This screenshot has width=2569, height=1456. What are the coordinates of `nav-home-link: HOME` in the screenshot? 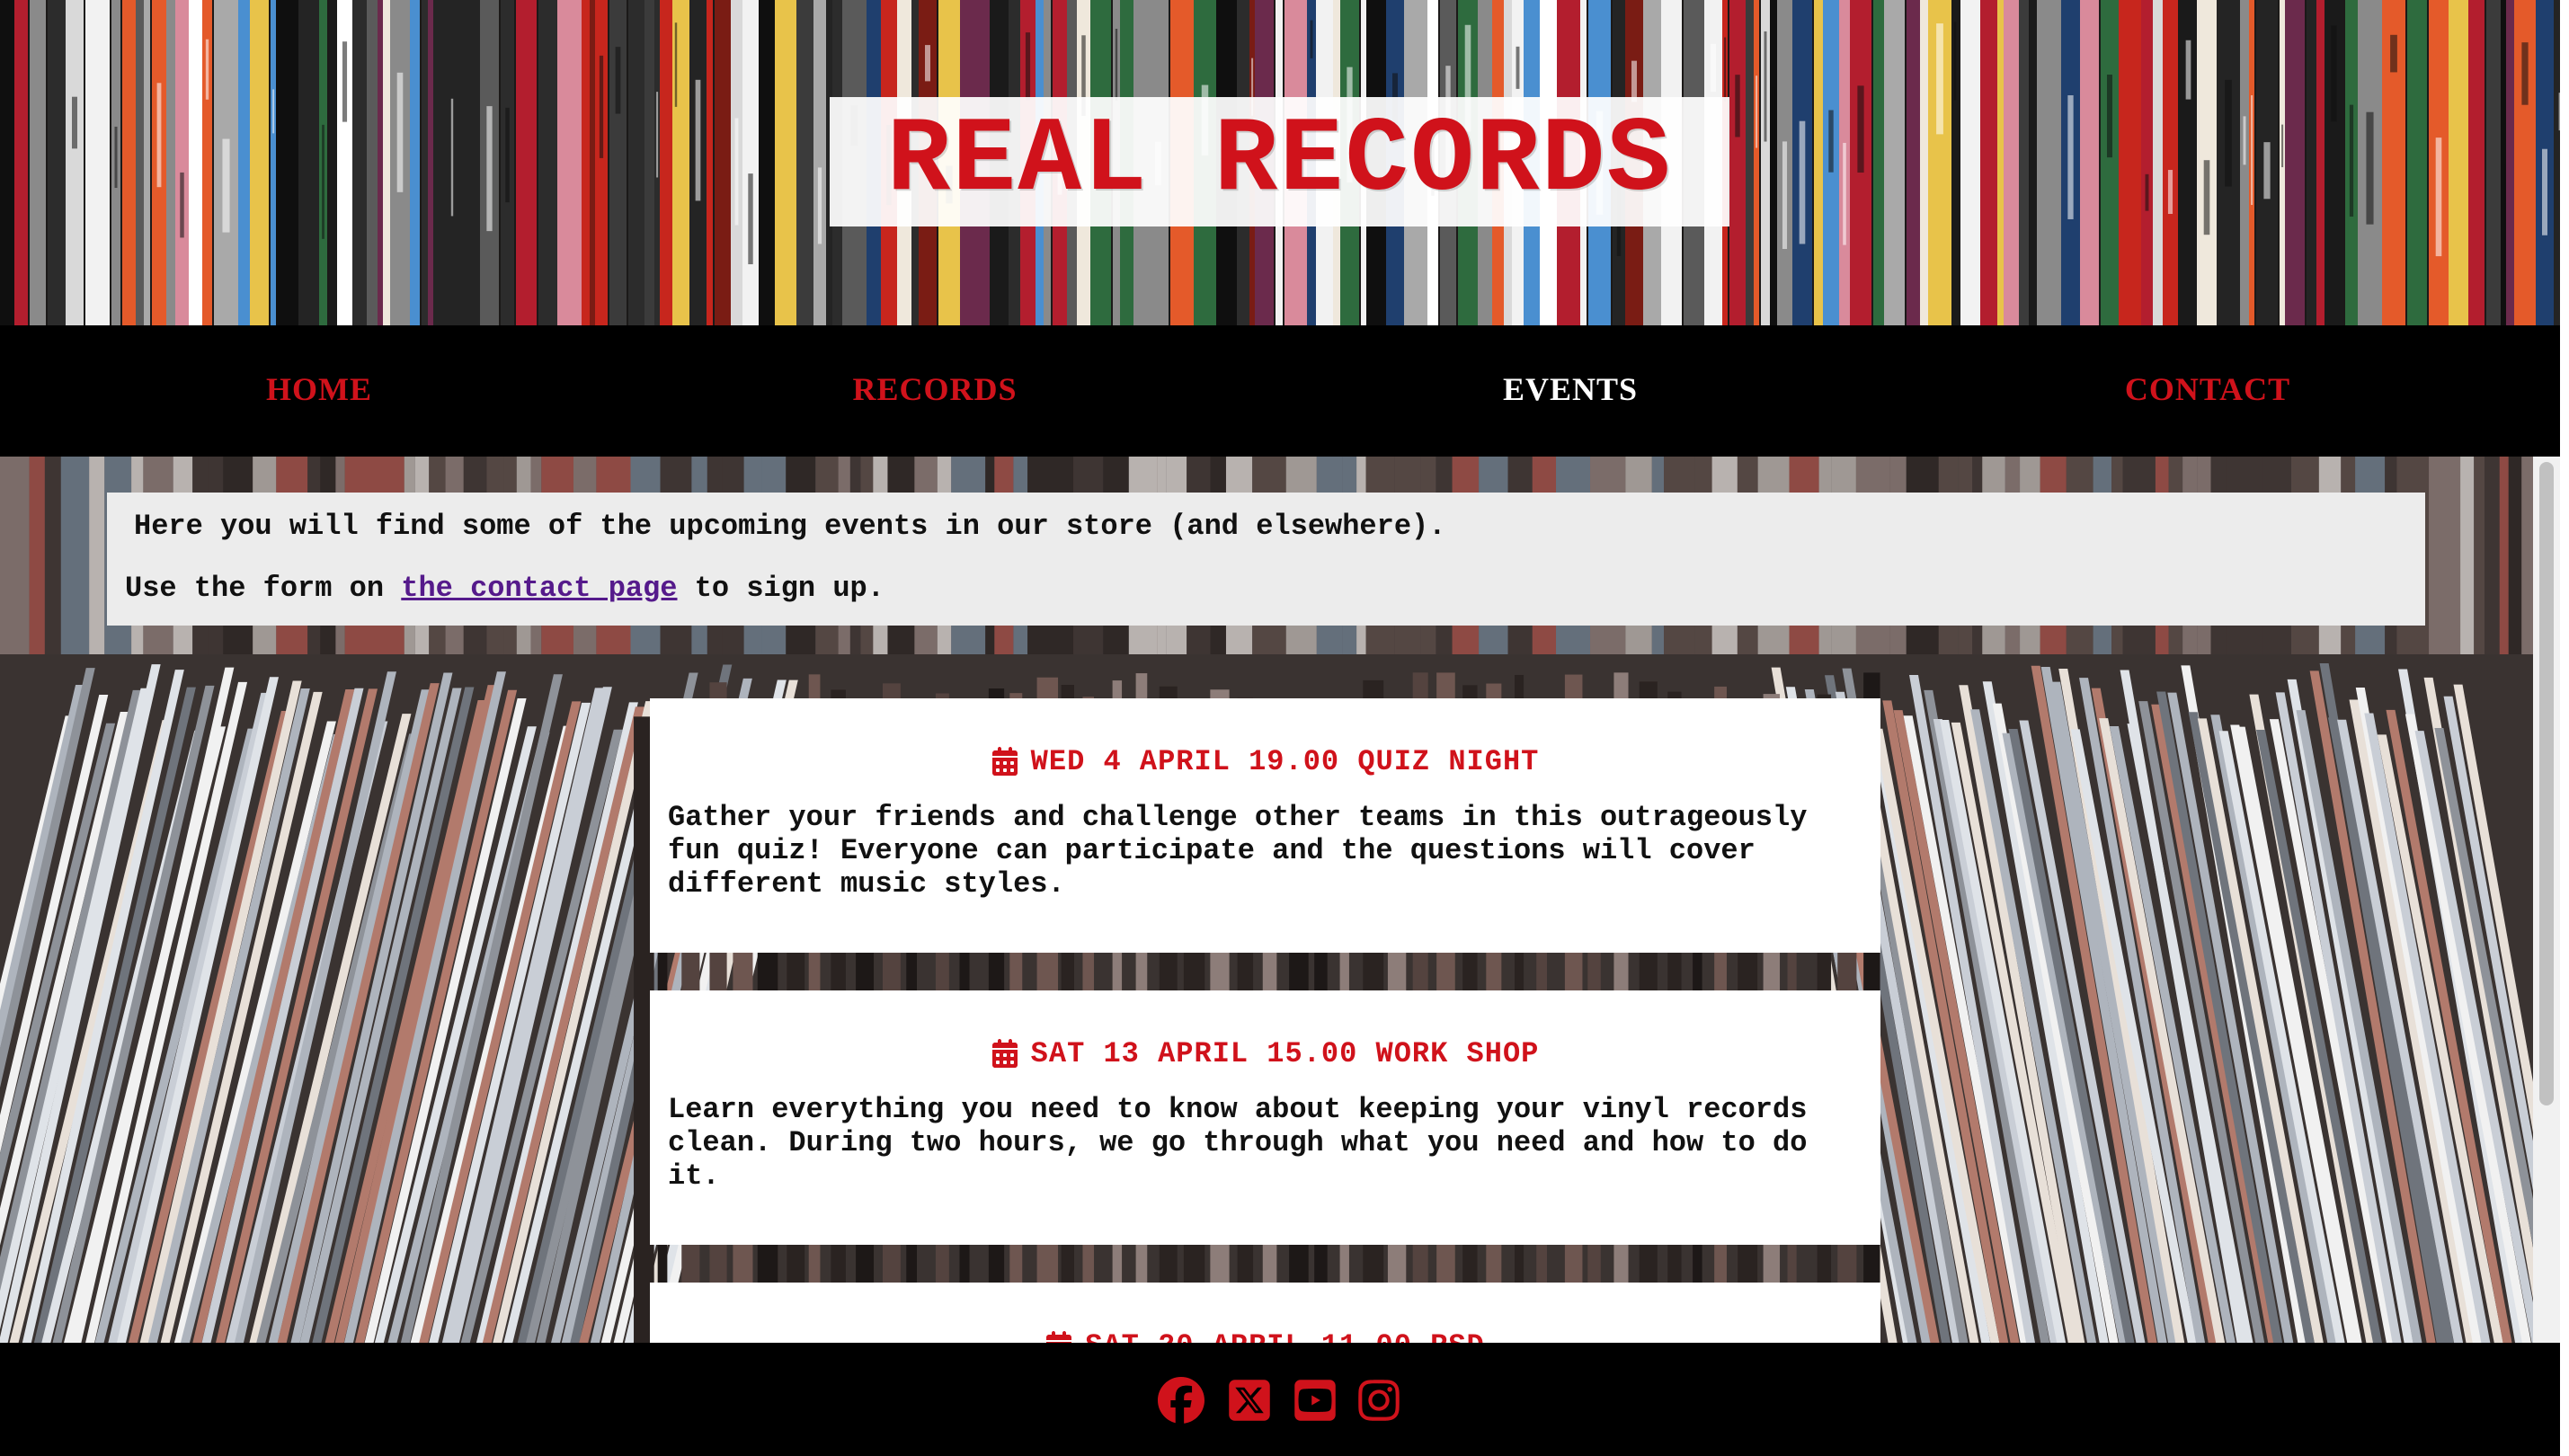 It's located at (319, 389).